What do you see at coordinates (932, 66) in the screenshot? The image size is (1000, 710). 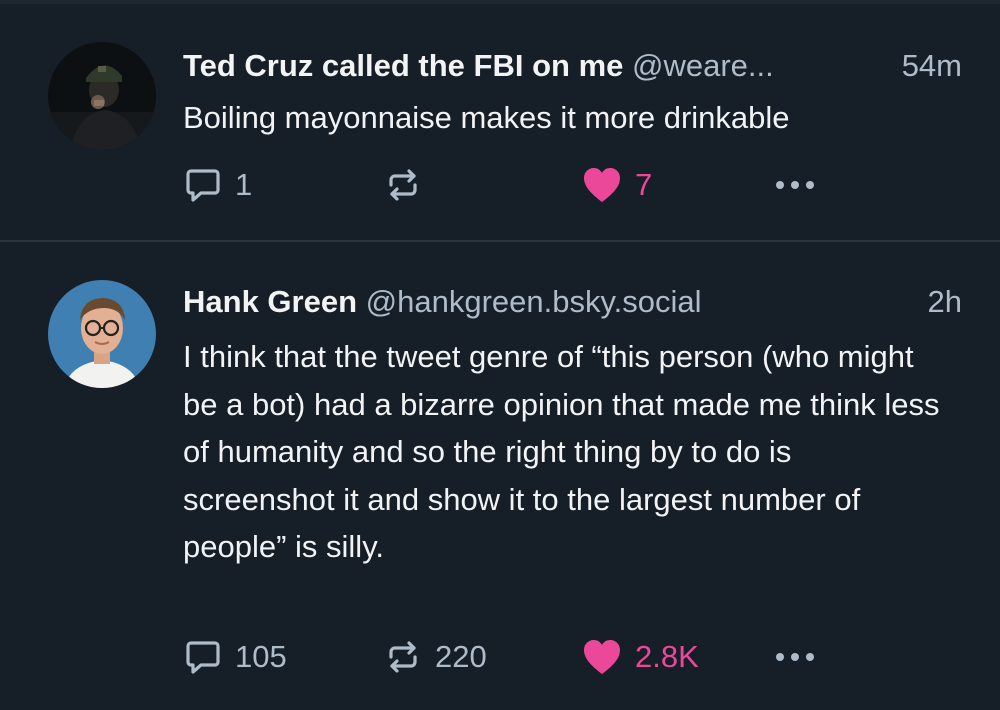 I see `post-time: 54m` at bounding box center [932, 66].